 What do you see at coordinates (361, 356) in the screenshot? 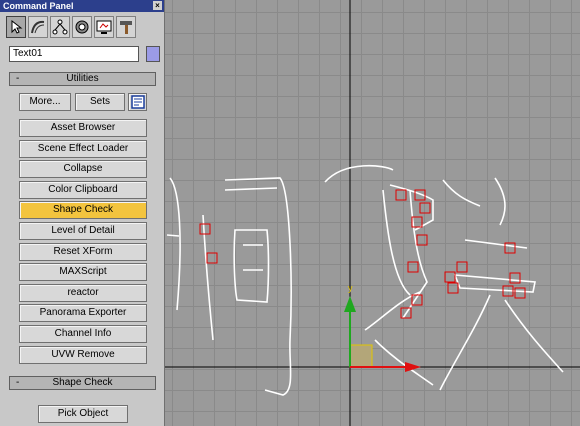
I see `gizmo-plane-handle` at bounding box center [361, 356].